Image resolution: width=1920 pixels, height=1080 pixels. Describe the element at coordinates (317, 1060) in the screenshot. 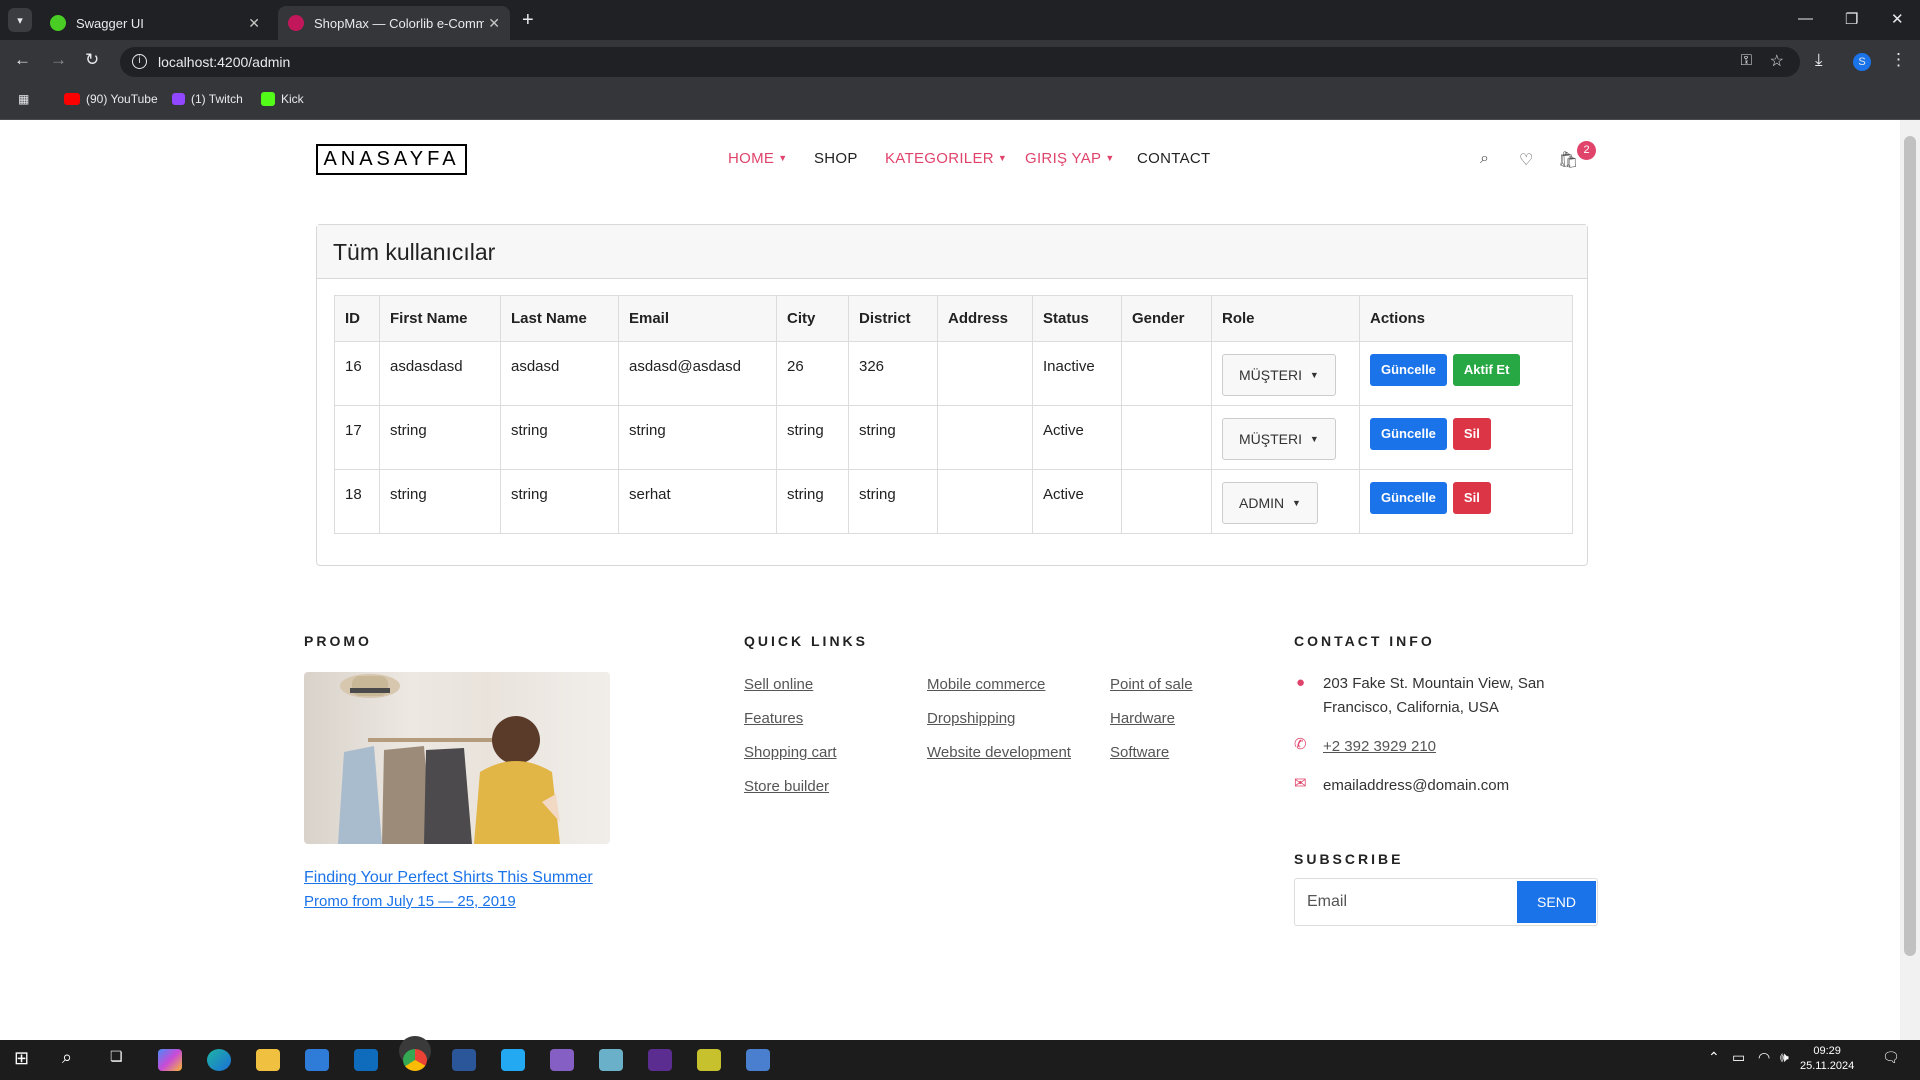

I see `store-icon` at that location.